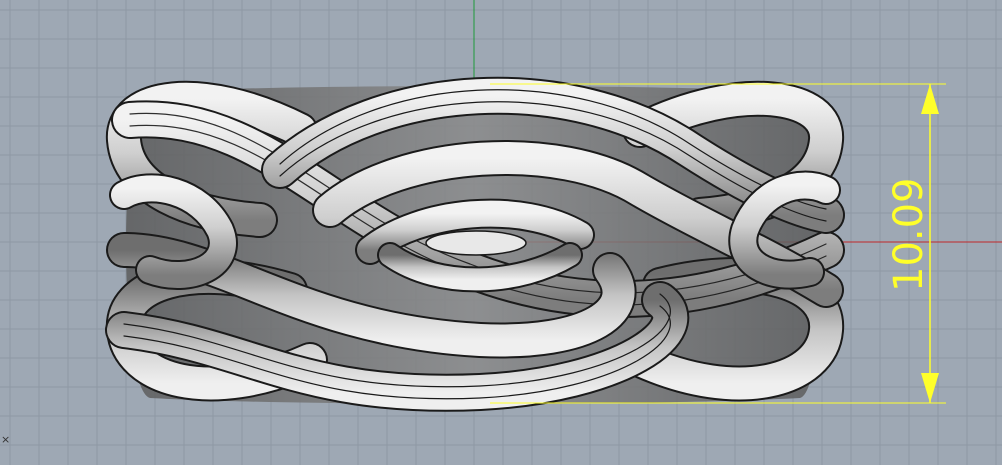 Image resolution: width=1002 pixels, height=465 pixels. What do you see at coordinates (6, 439) in the screenshot?
I see `origin-marker-icon: ×` at bounding box center [6, 439].